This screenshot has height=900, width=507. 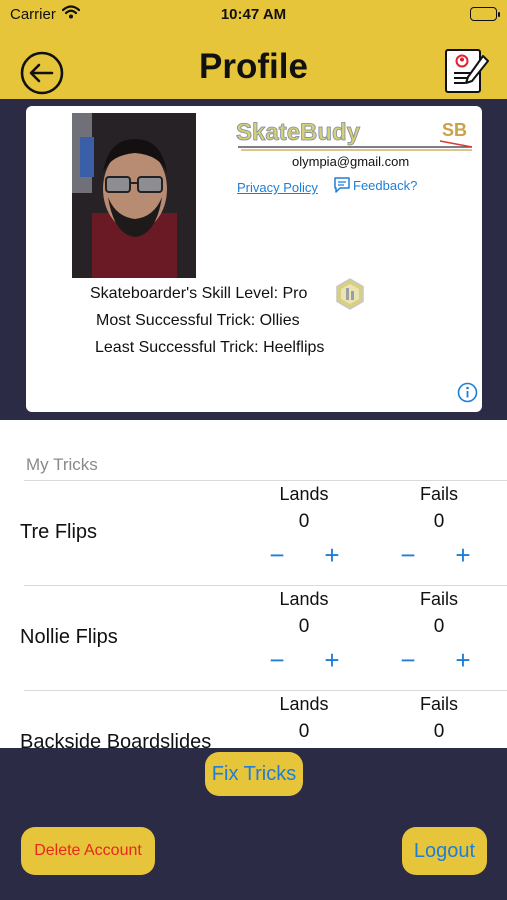 I want to click on resume-button, so click(x=466, y=71).